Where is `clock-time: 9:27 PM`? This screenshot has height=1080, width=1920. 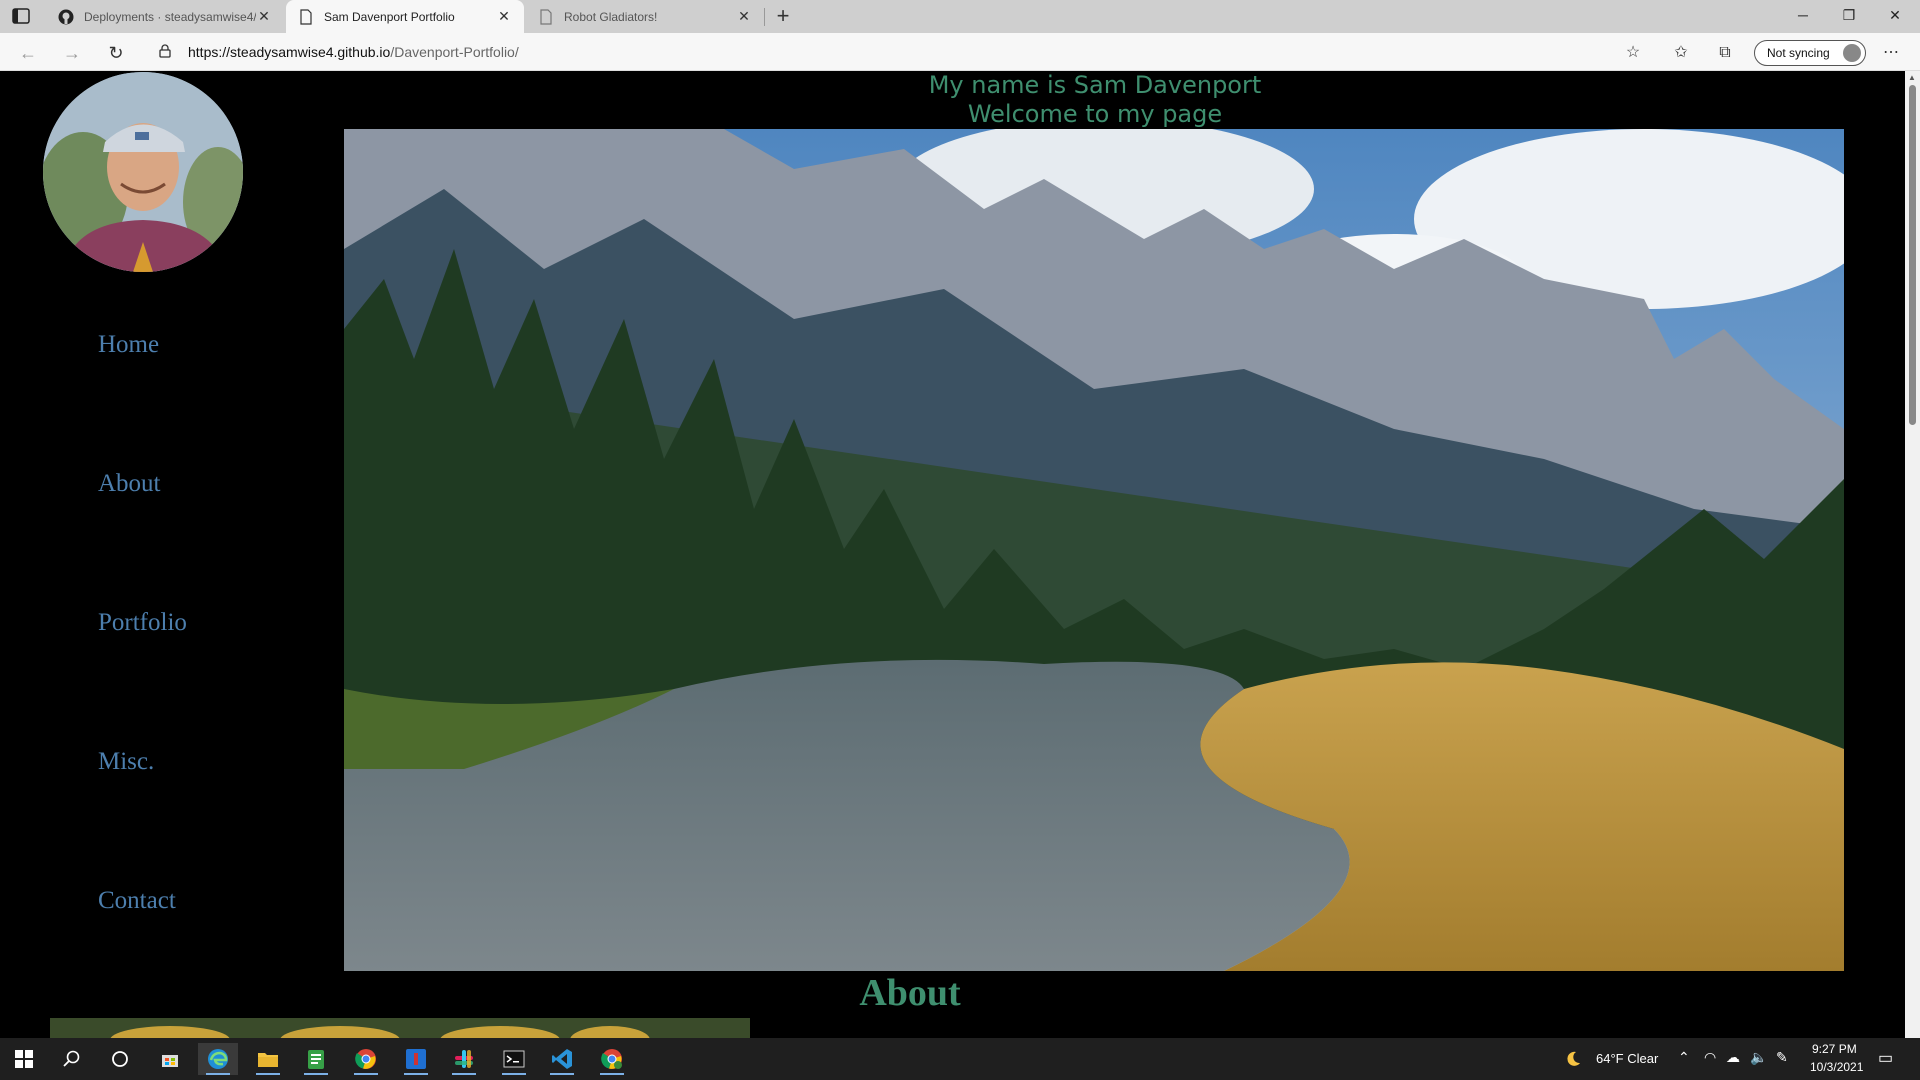
clock-time: 9:27 PM is located at coordinates (1834, 1049).